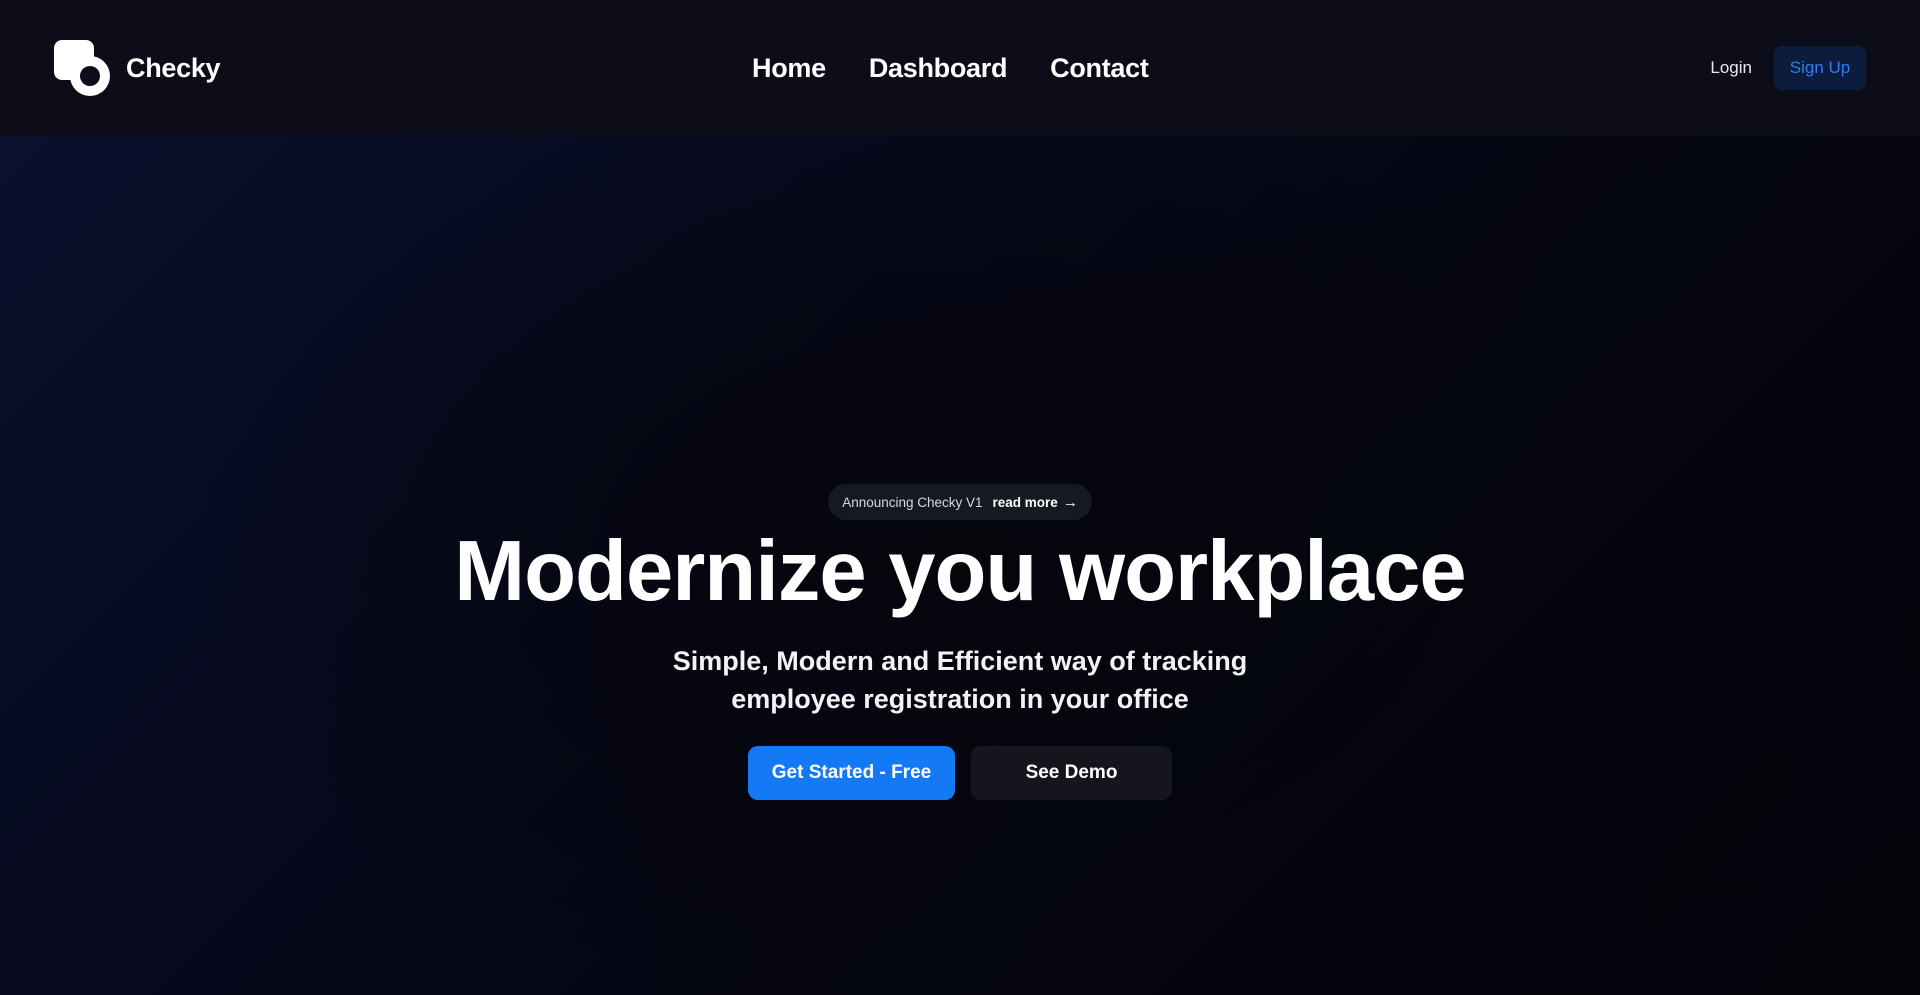 This screenshot has height=995, width=1920. Describe the element at coordinates (1071, 773) in the screenshot. I see `see-demo-button: See Demo` at that location.